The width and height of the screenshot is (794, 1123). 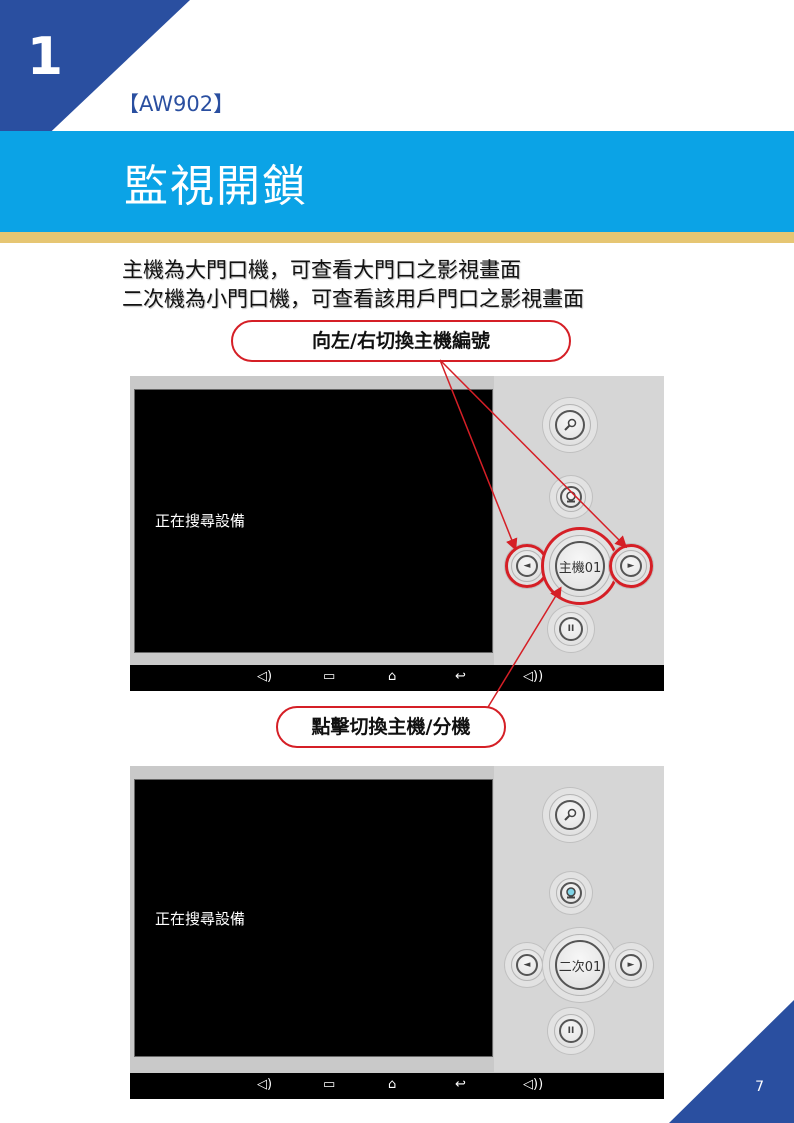 I want to click on description-line-2: 二次機為小門口機，可查看該用戶門口之影視畫面, so click(x=353, y=299).